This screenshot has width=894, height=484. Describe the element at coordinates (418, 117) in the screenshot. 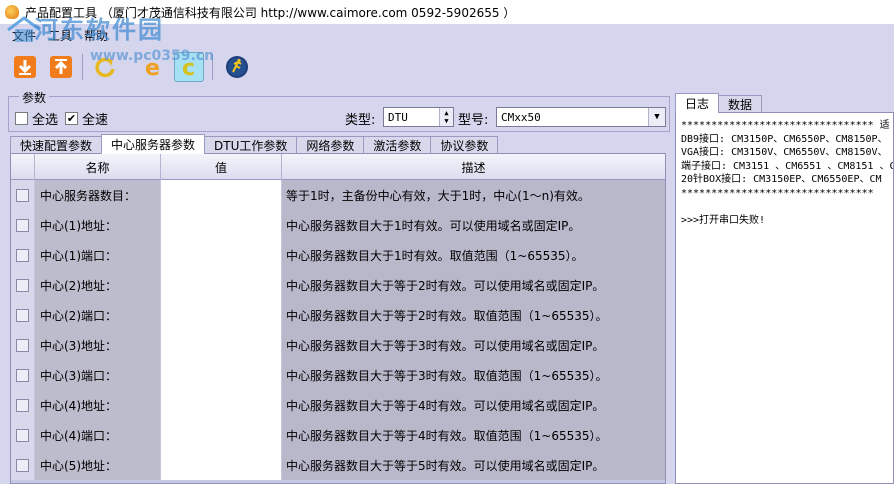

I see `type-spin-field: DTU ▲ ▼` at that location.